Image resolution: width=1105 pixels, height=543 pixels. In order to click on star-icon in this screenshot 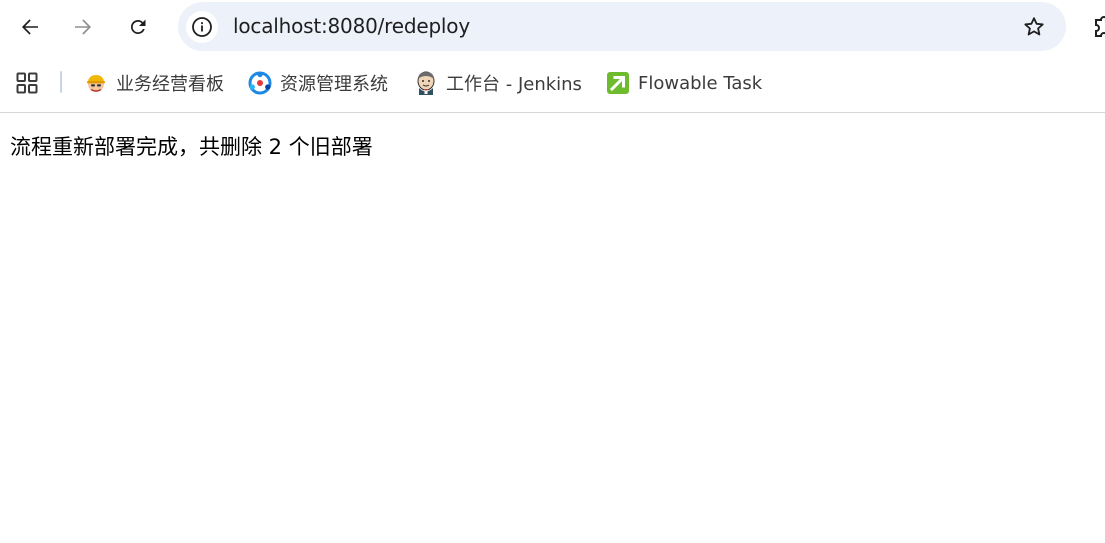, I will do `click(1034, 26)`.